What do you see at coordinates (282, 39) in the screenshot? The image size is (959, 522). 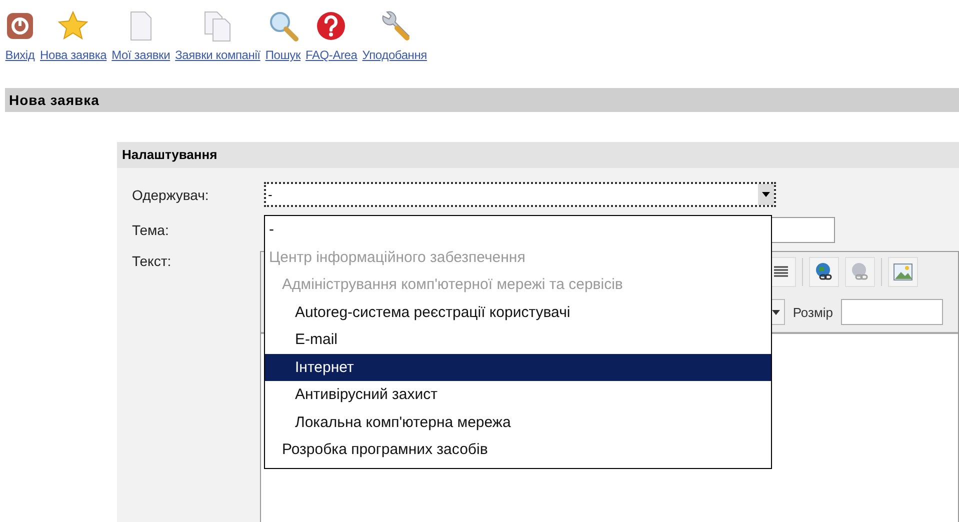 I see `toolbar-link: Пошук` at bounding box center [282, 39].